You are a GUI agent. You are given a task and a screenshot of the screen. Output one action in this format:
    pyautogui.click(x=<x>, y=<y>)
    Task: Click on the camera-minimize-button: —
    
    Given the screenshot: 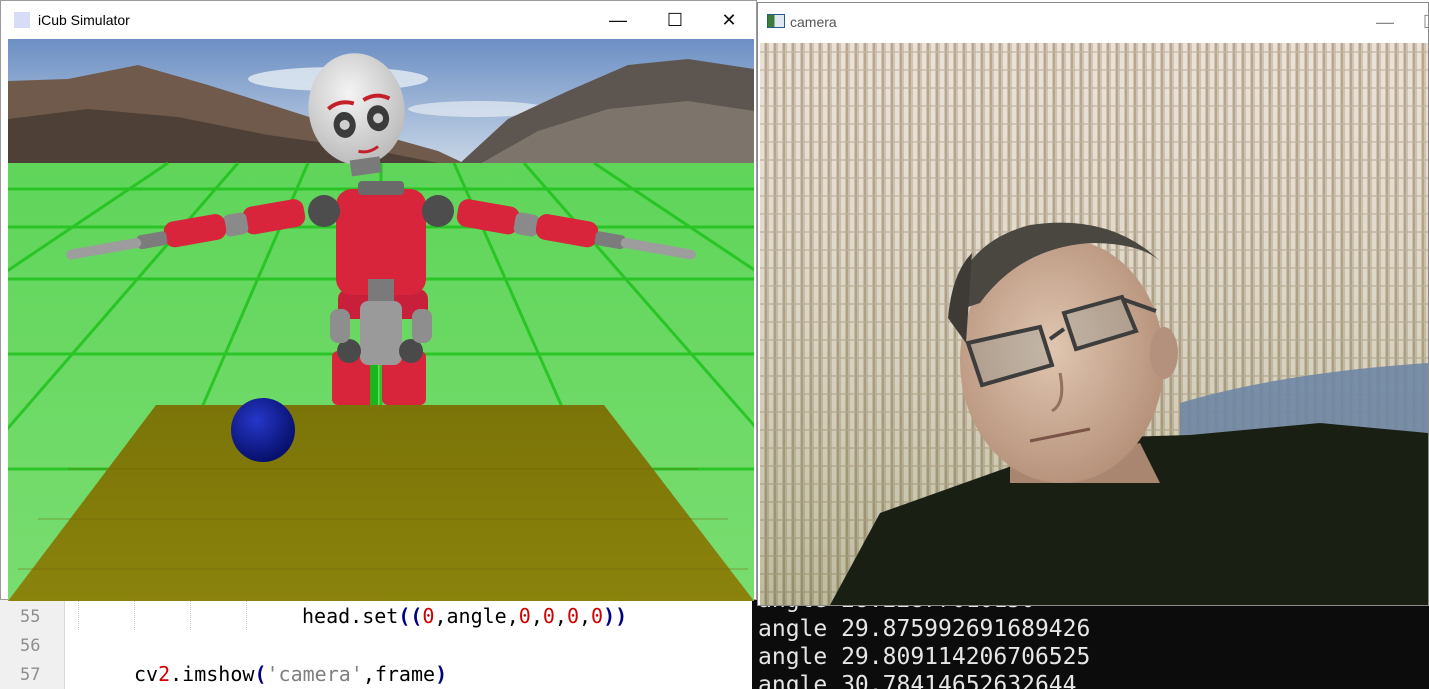 What is the action you would take?
    pyautogui.click(x=1385, y=22)
    